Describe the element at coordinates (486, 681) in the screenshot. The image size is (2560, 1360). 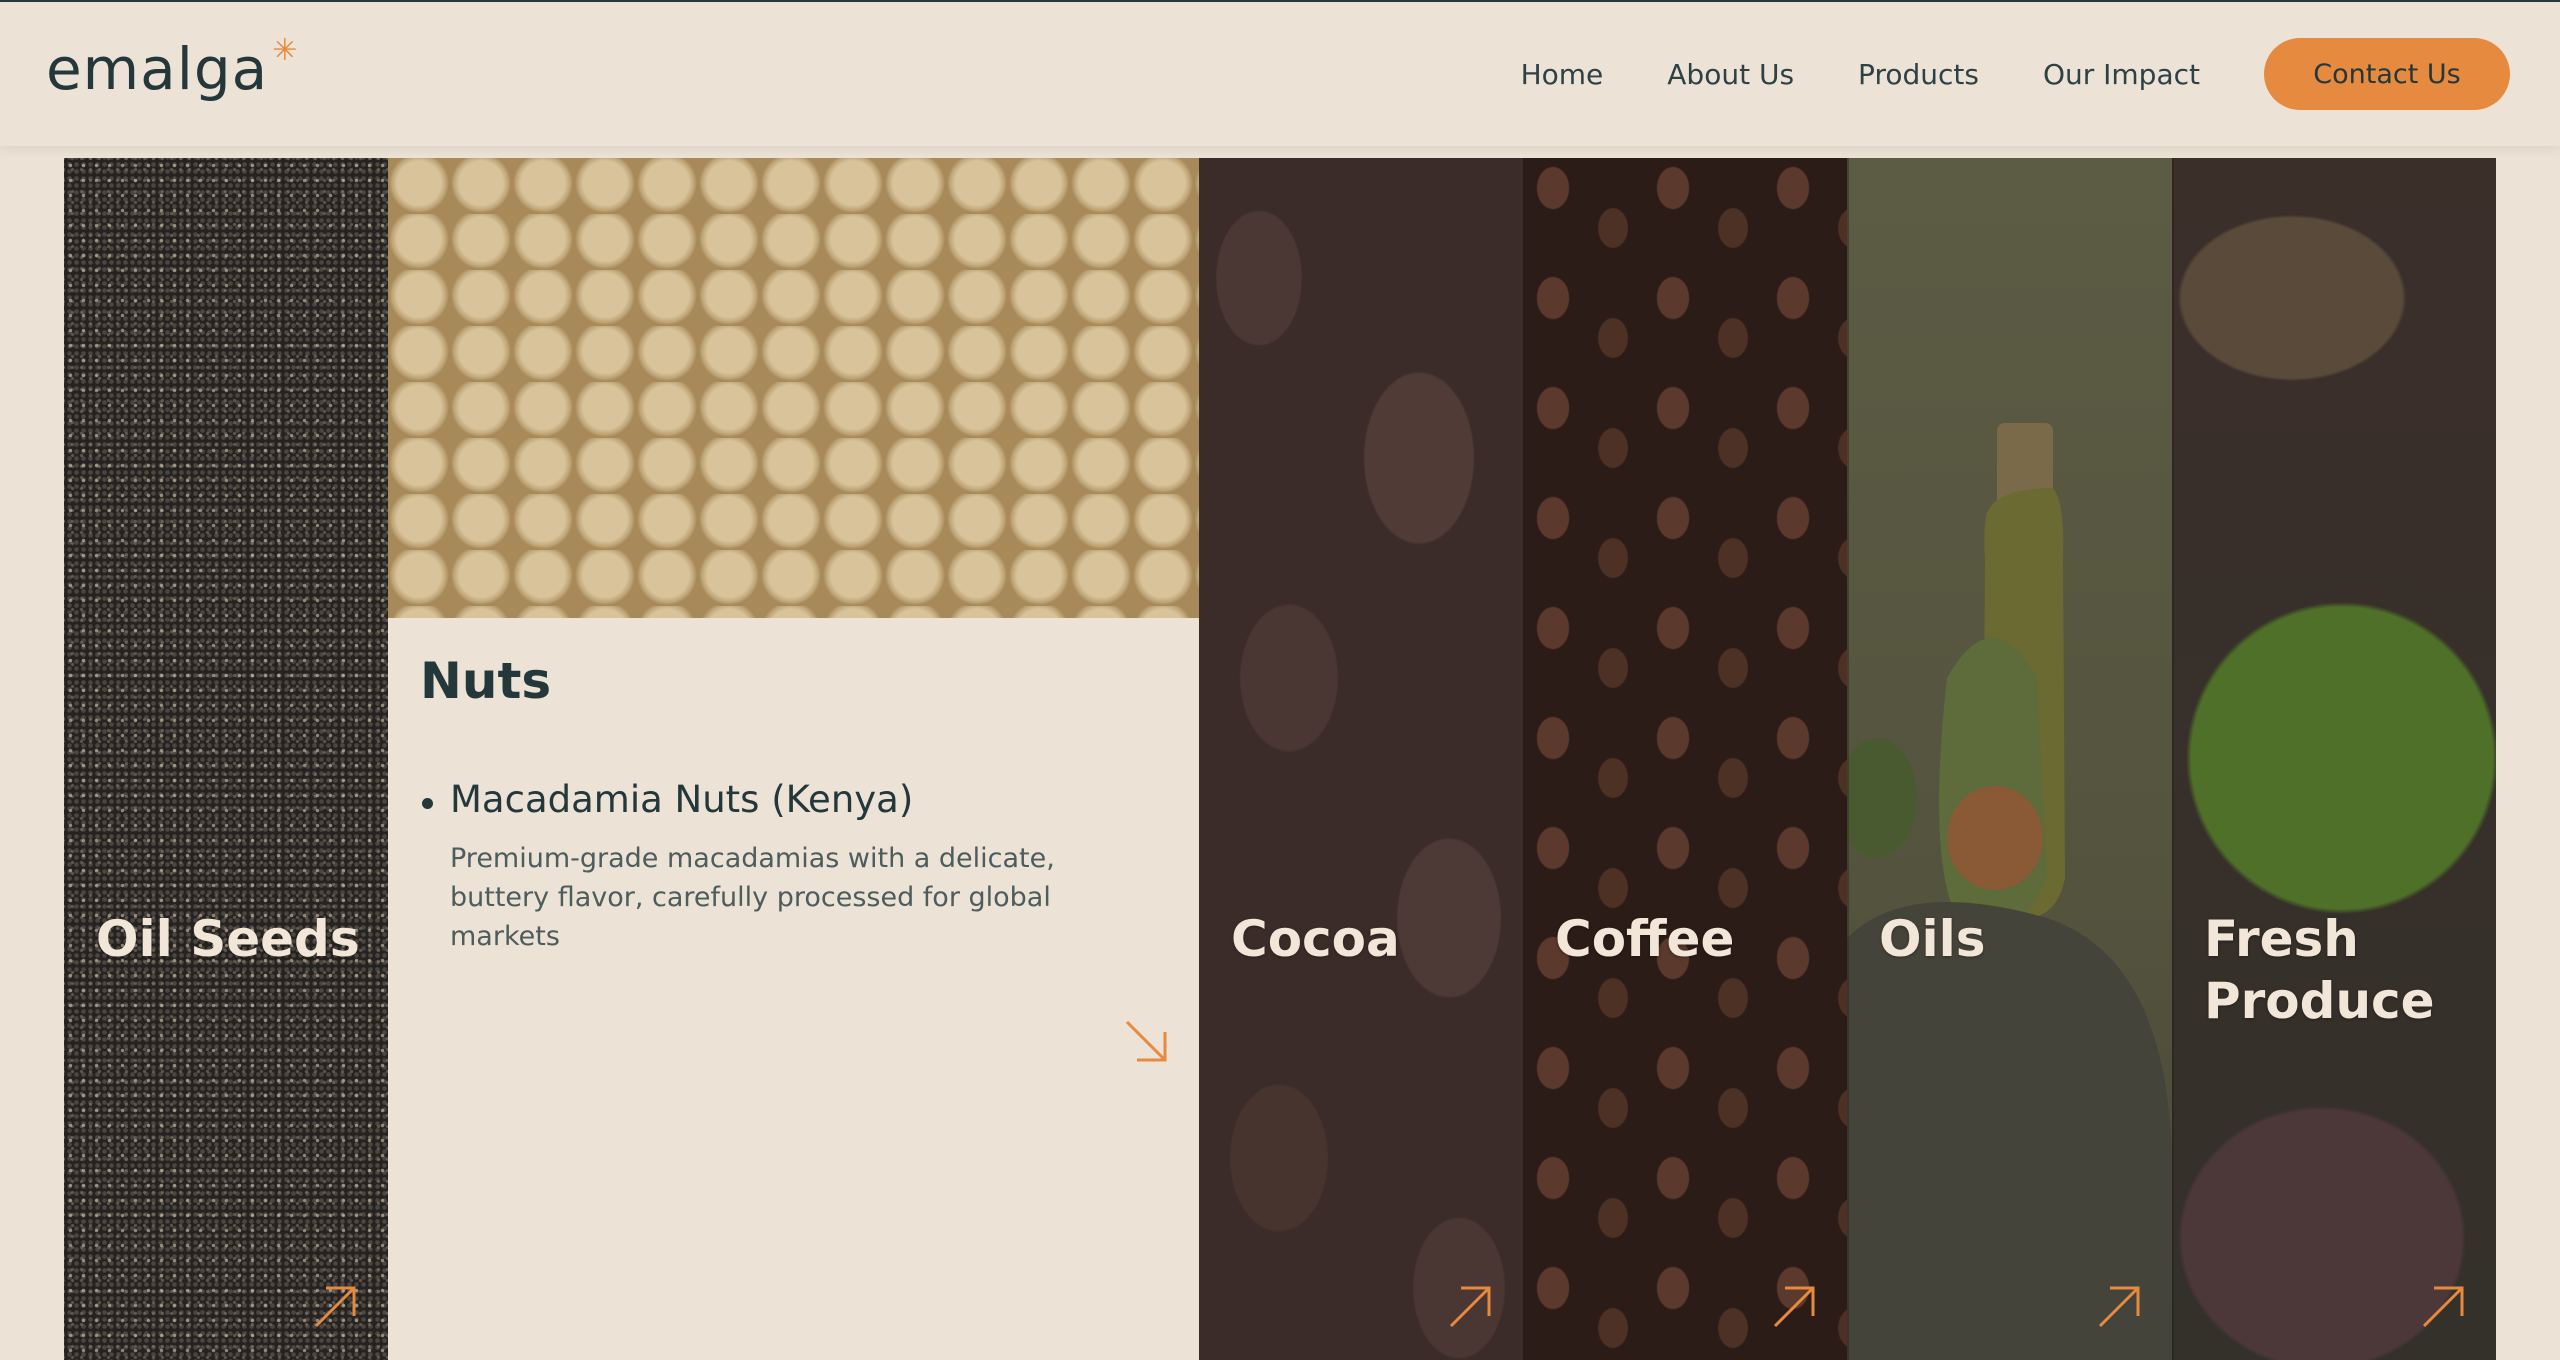
I see `nuts-title: Nuts` at that location.